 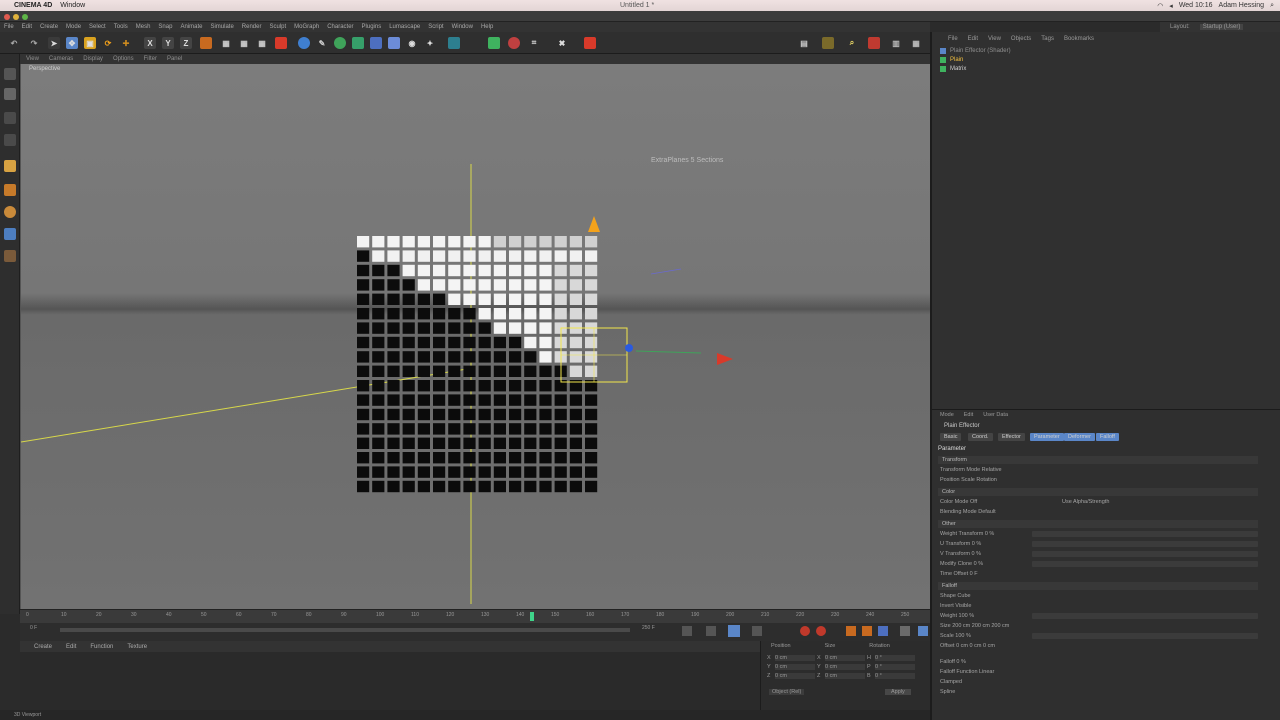 What do you see at coordinates (968, 415) in the screenshot?
I see `attr-menu-edit: Edit` at bounding box center [968, 415].